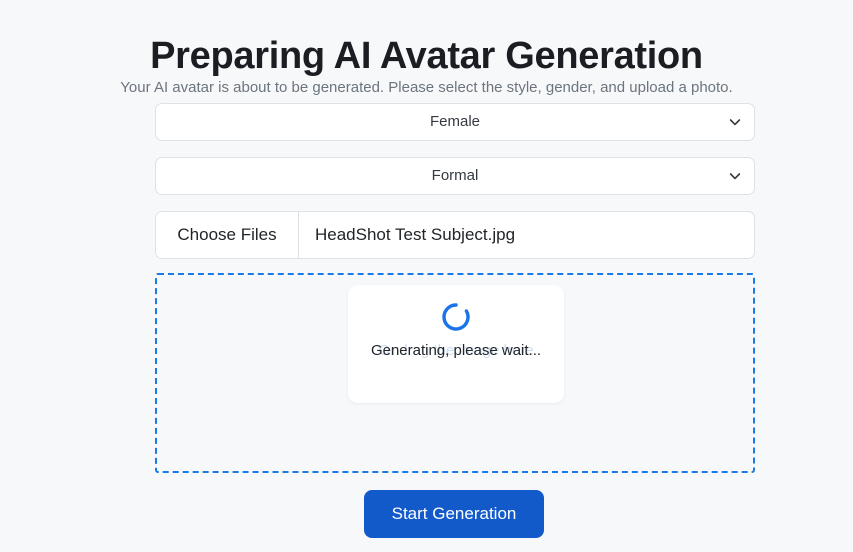  I want to click on style-select: Formal, so click(455, 176).